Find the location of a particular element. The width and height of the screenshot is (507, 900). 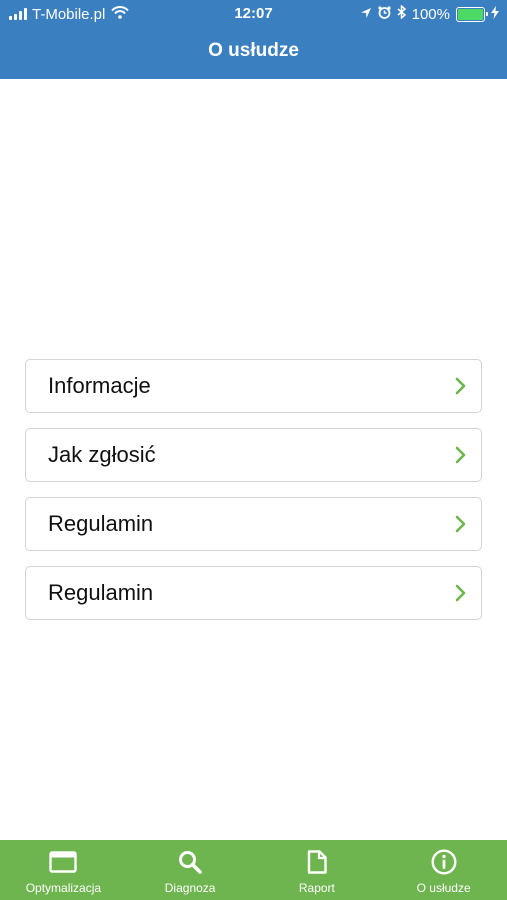

alarm-icon is located at coordinates (384, 14).